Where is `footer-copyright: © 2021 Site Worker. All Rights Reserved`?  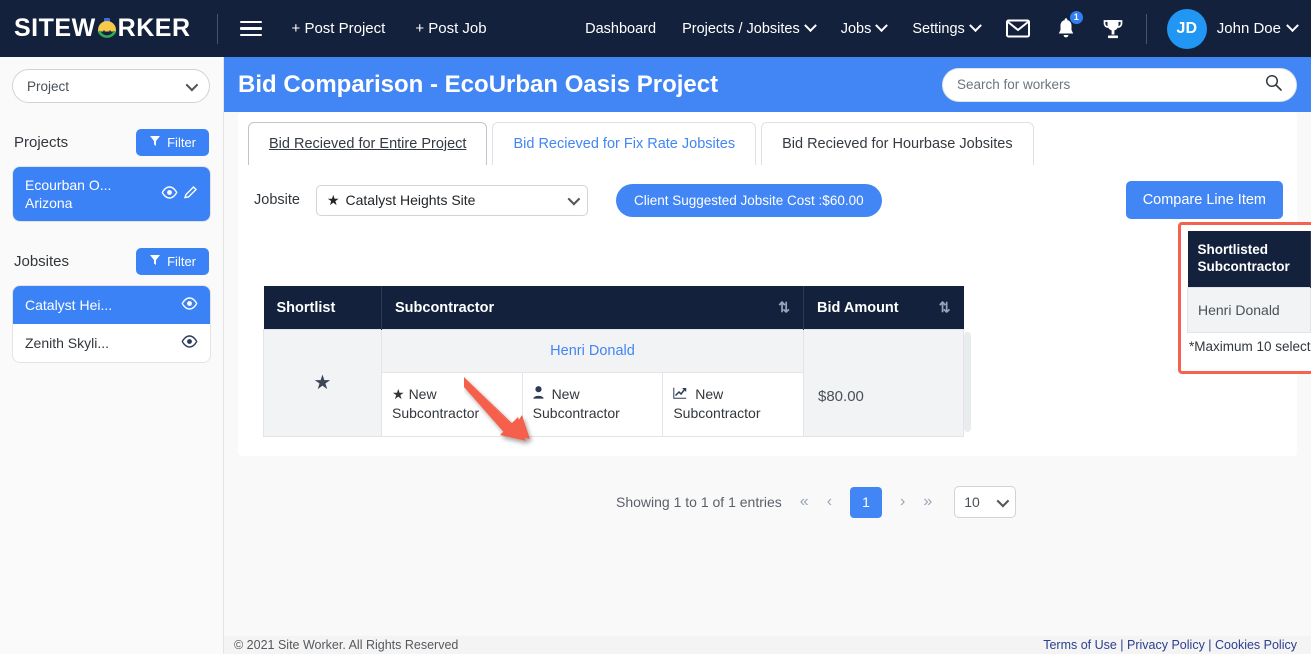
footer-copyright: © 2021 Site Worker. All Rights Reserved is located at coordinates (346, 645).